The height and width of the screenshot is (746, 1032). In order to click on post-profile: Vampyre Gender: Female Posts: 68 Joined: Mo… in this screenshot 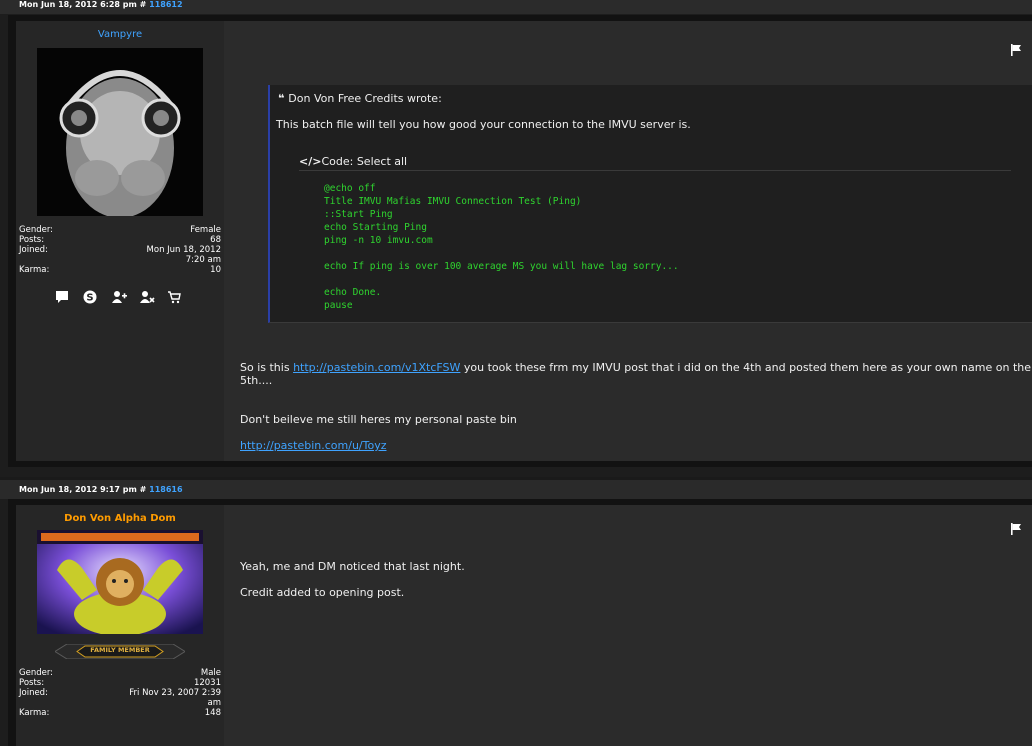, I will do `click(120, 241)`.